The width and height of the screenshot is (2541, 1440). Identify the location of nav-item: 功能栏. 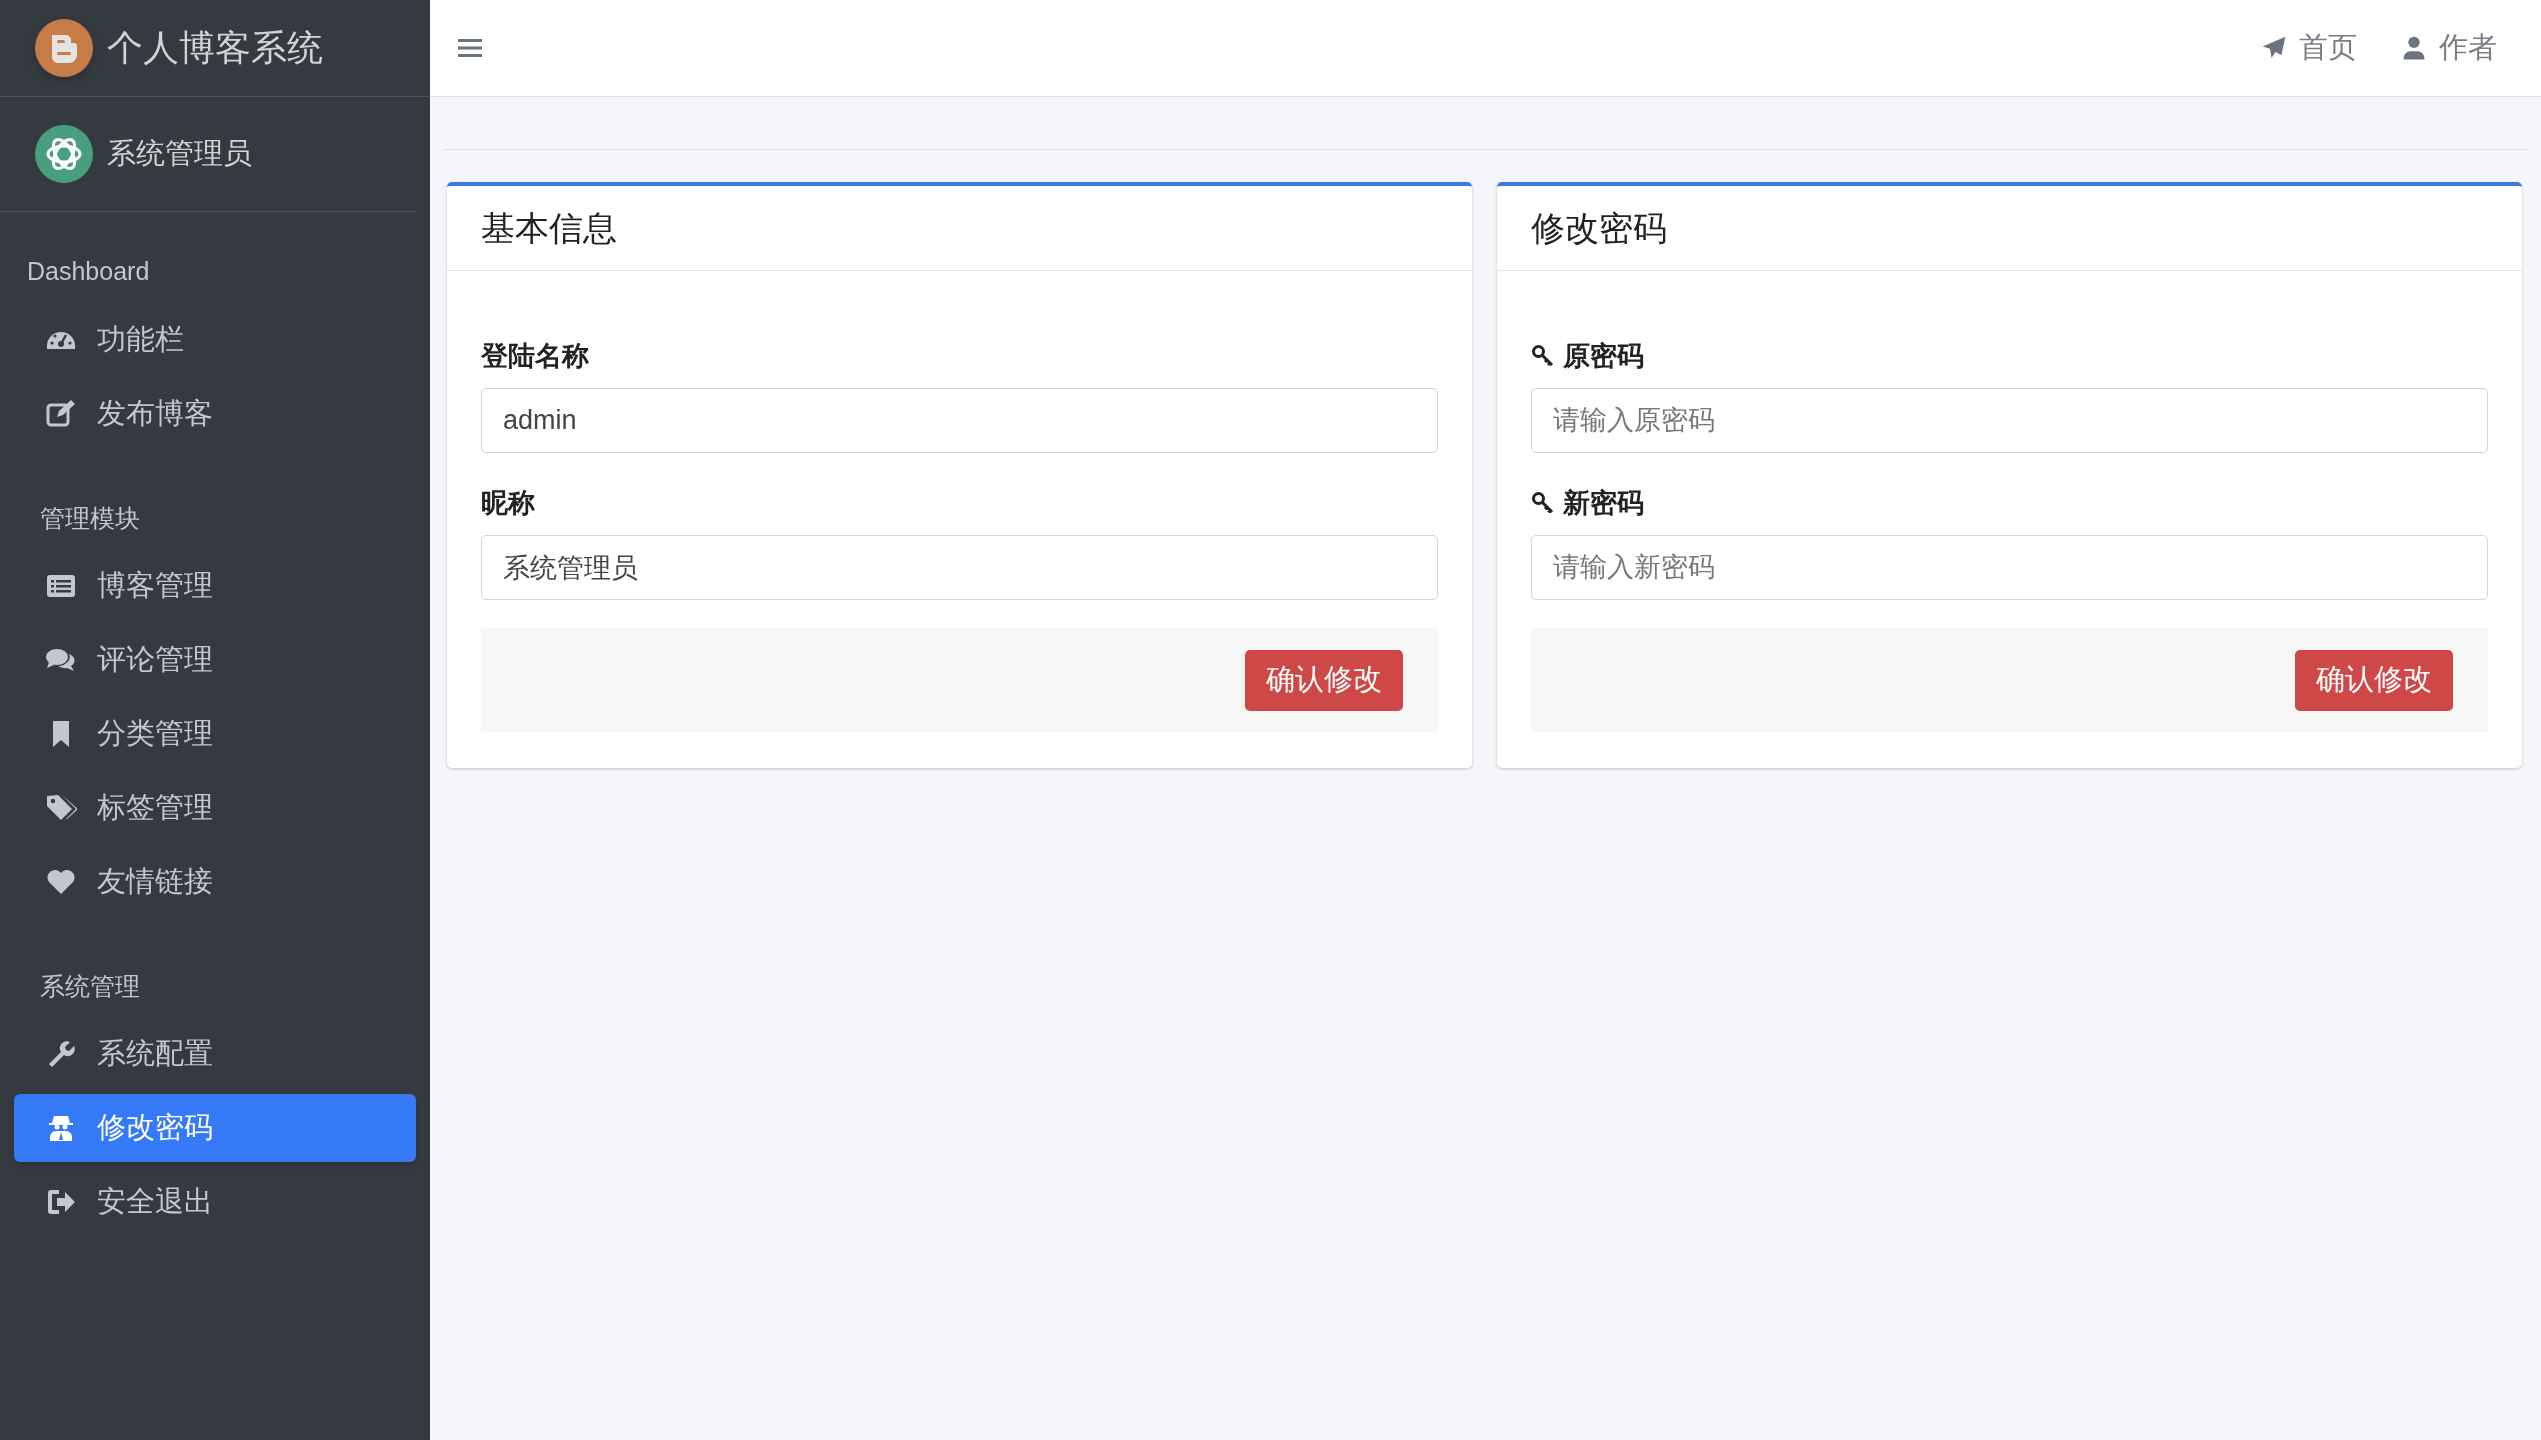
(215, 340).